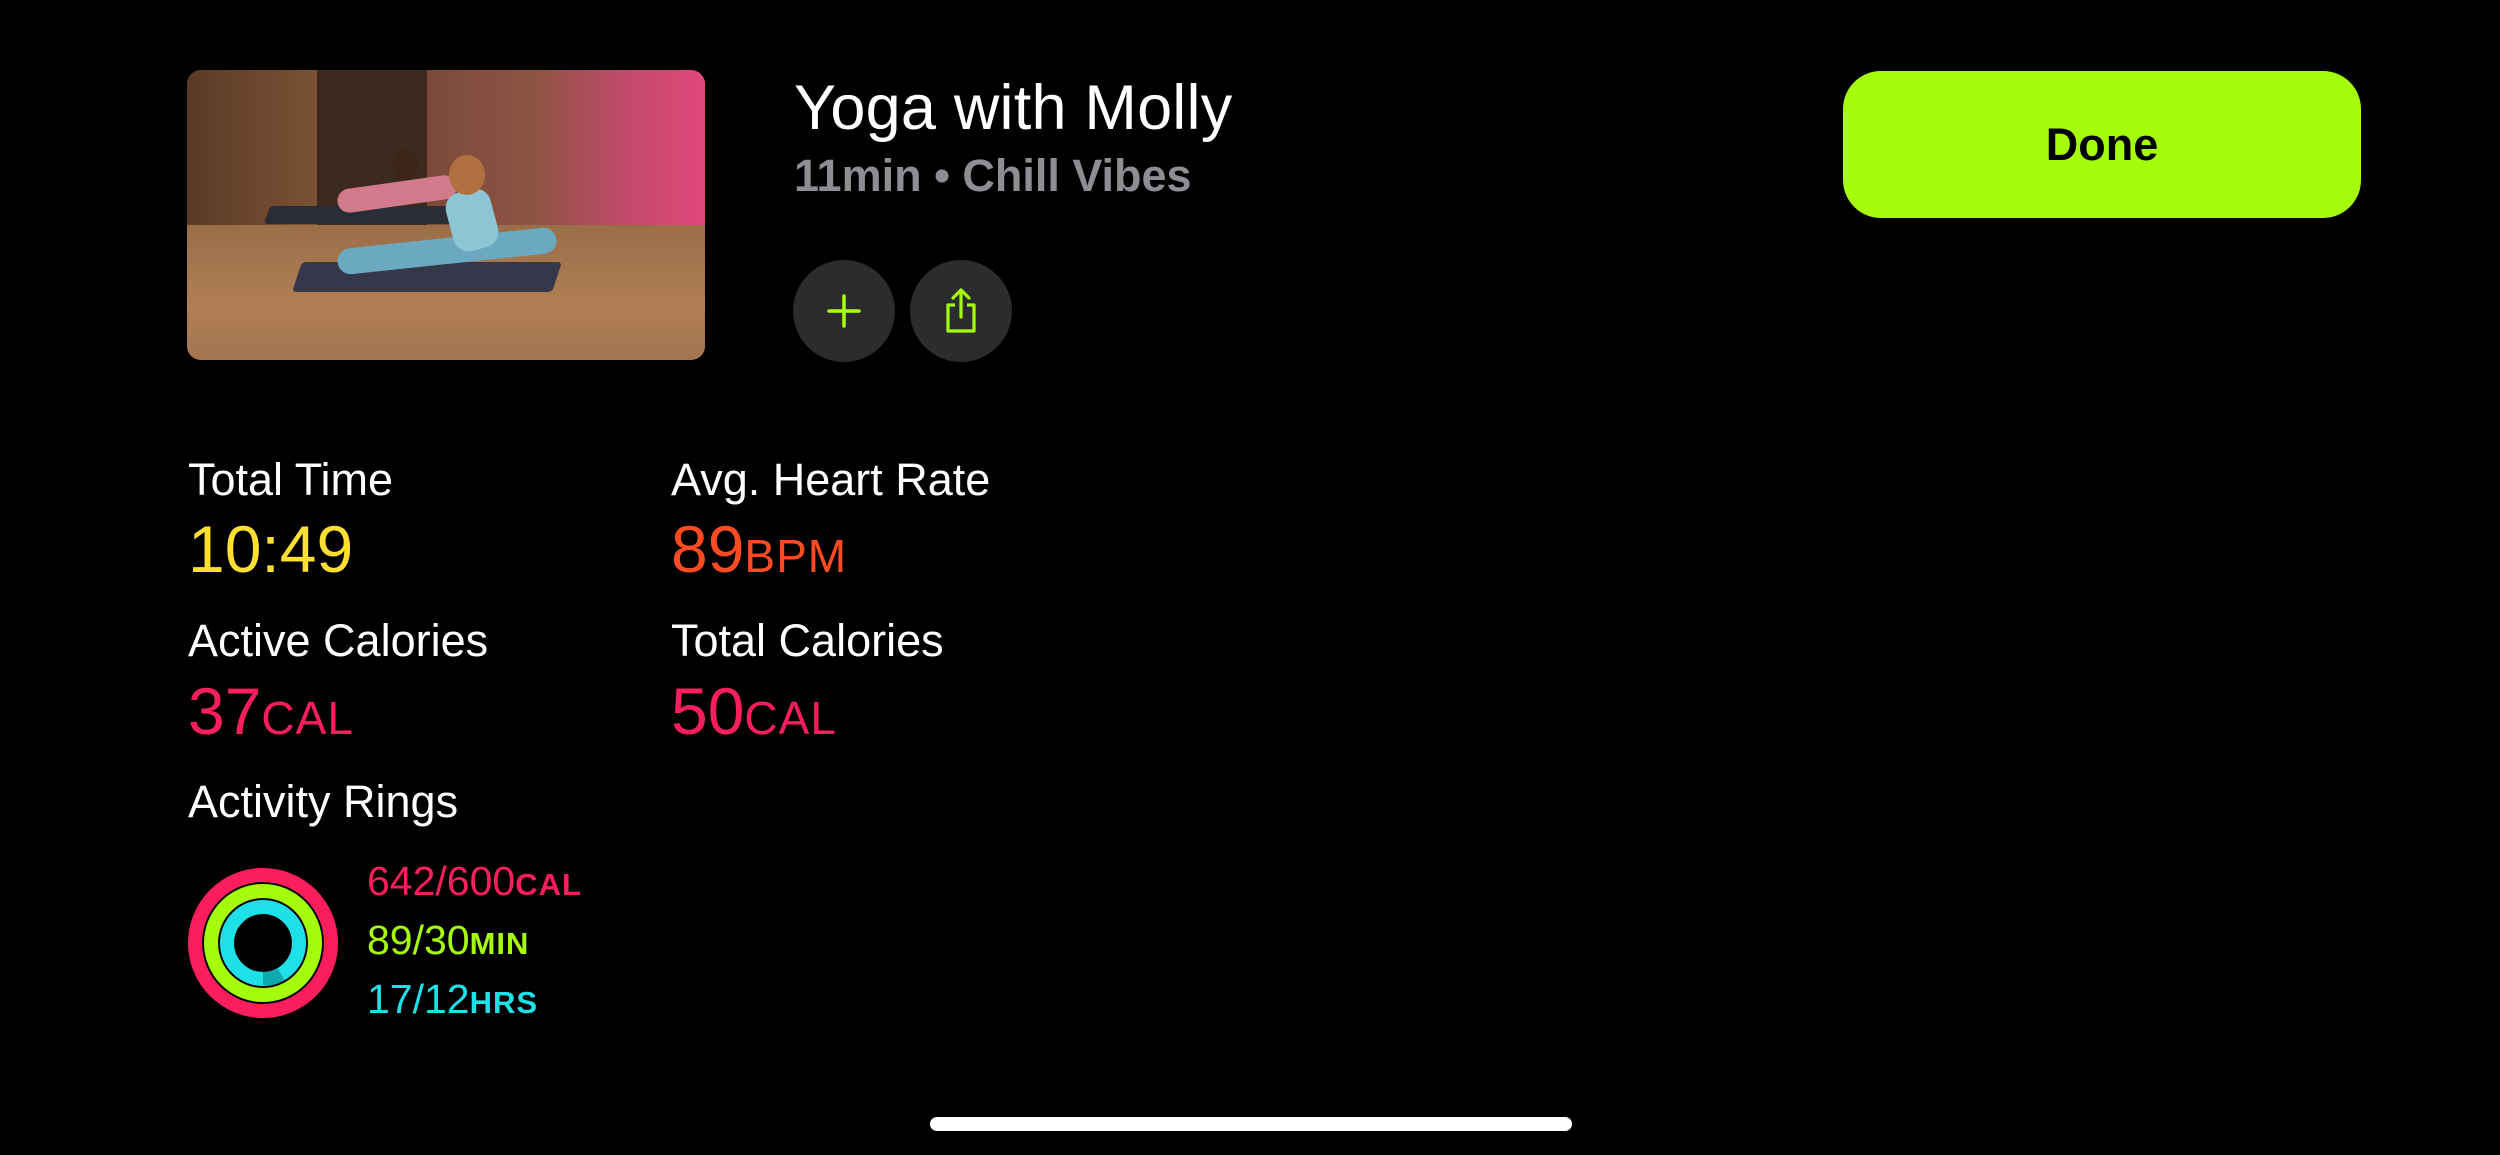 The height and width of the screenshot is (1155, 2500). I want to click on activity-rings-icon, so click(263, 943).